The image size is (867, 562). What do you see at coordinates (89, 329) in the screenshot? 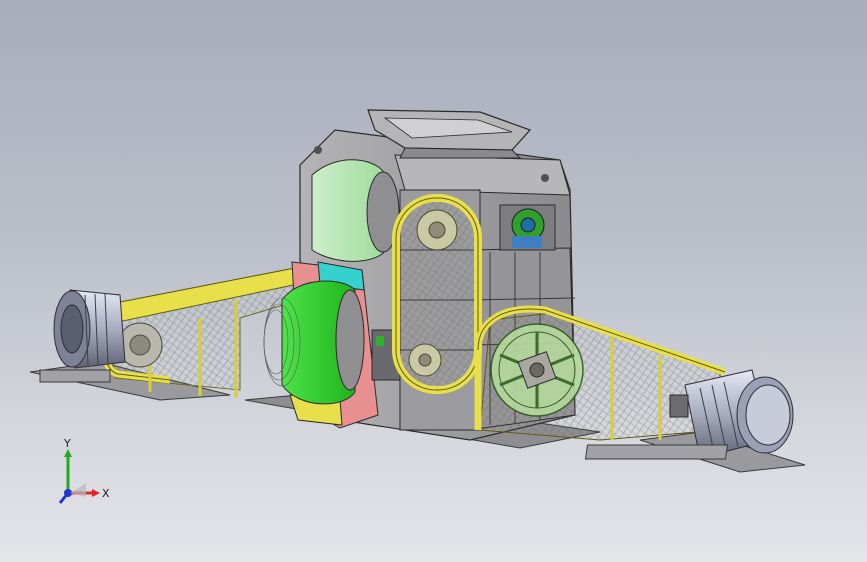
I see `left-motor` at bounding box center [89, 329].